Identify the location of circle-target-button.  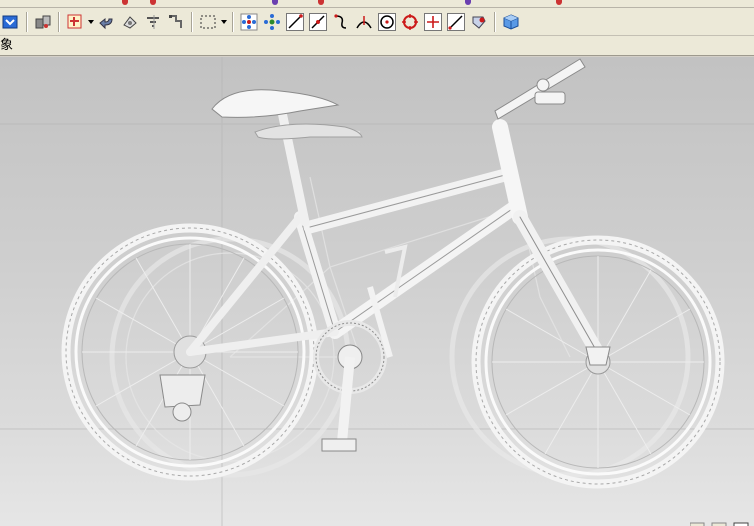
(410, 22).